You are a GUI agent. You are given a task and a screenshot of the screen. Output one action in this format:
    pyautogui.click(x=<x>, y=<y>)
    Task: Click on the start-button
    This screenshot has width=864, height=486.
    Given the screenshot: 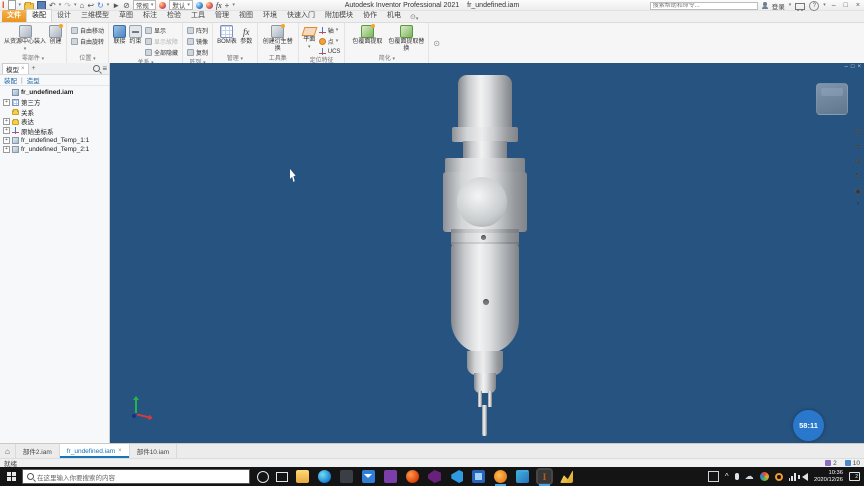 What is the action you would take?
    pyautogui.click(x=11, y=476)
    